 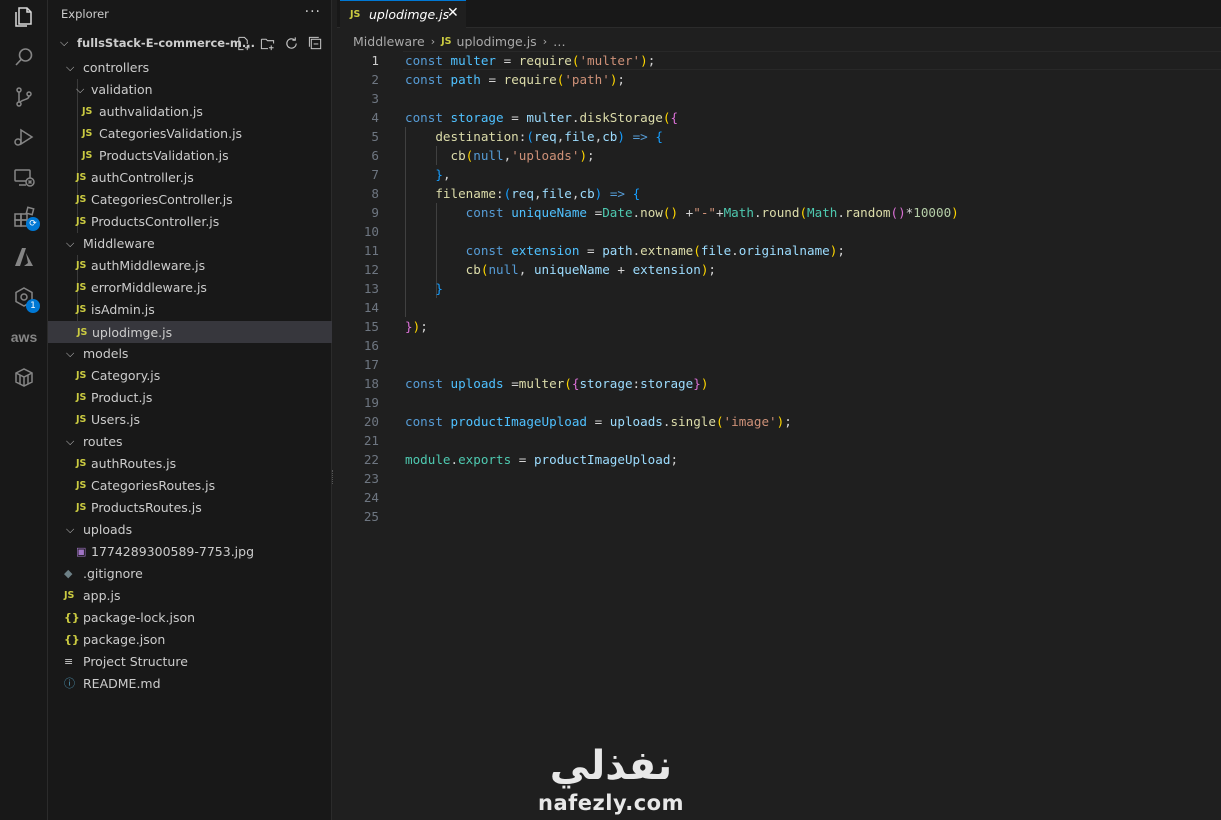 What do you see at coordinates (190, 354) in the screenshot?
I see `tree-folder: ⌵ models` at bounding box center [190, 354].